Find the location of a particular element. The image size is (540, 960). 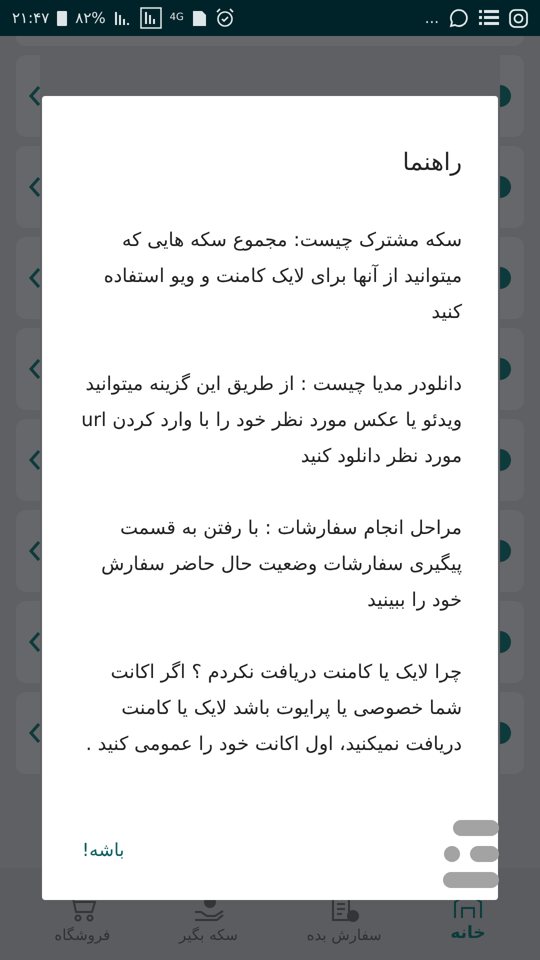

alarm-icon is located at coordinates (224, 18).